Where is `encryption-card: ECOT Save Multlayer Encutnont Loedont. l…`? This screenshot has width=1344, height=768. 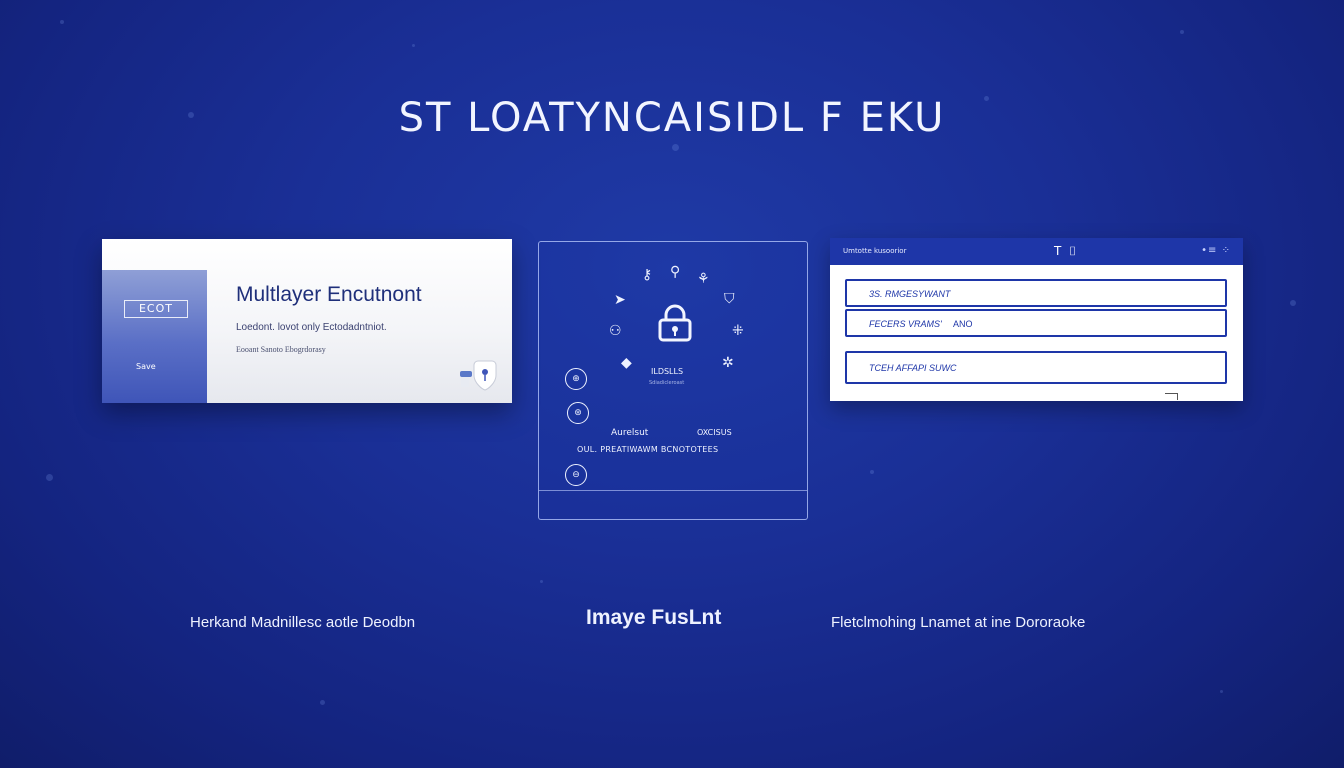 encryption-card: ECOT Save Multlayer Encutnont Loedont. l… is located at coordinates (307, 321).